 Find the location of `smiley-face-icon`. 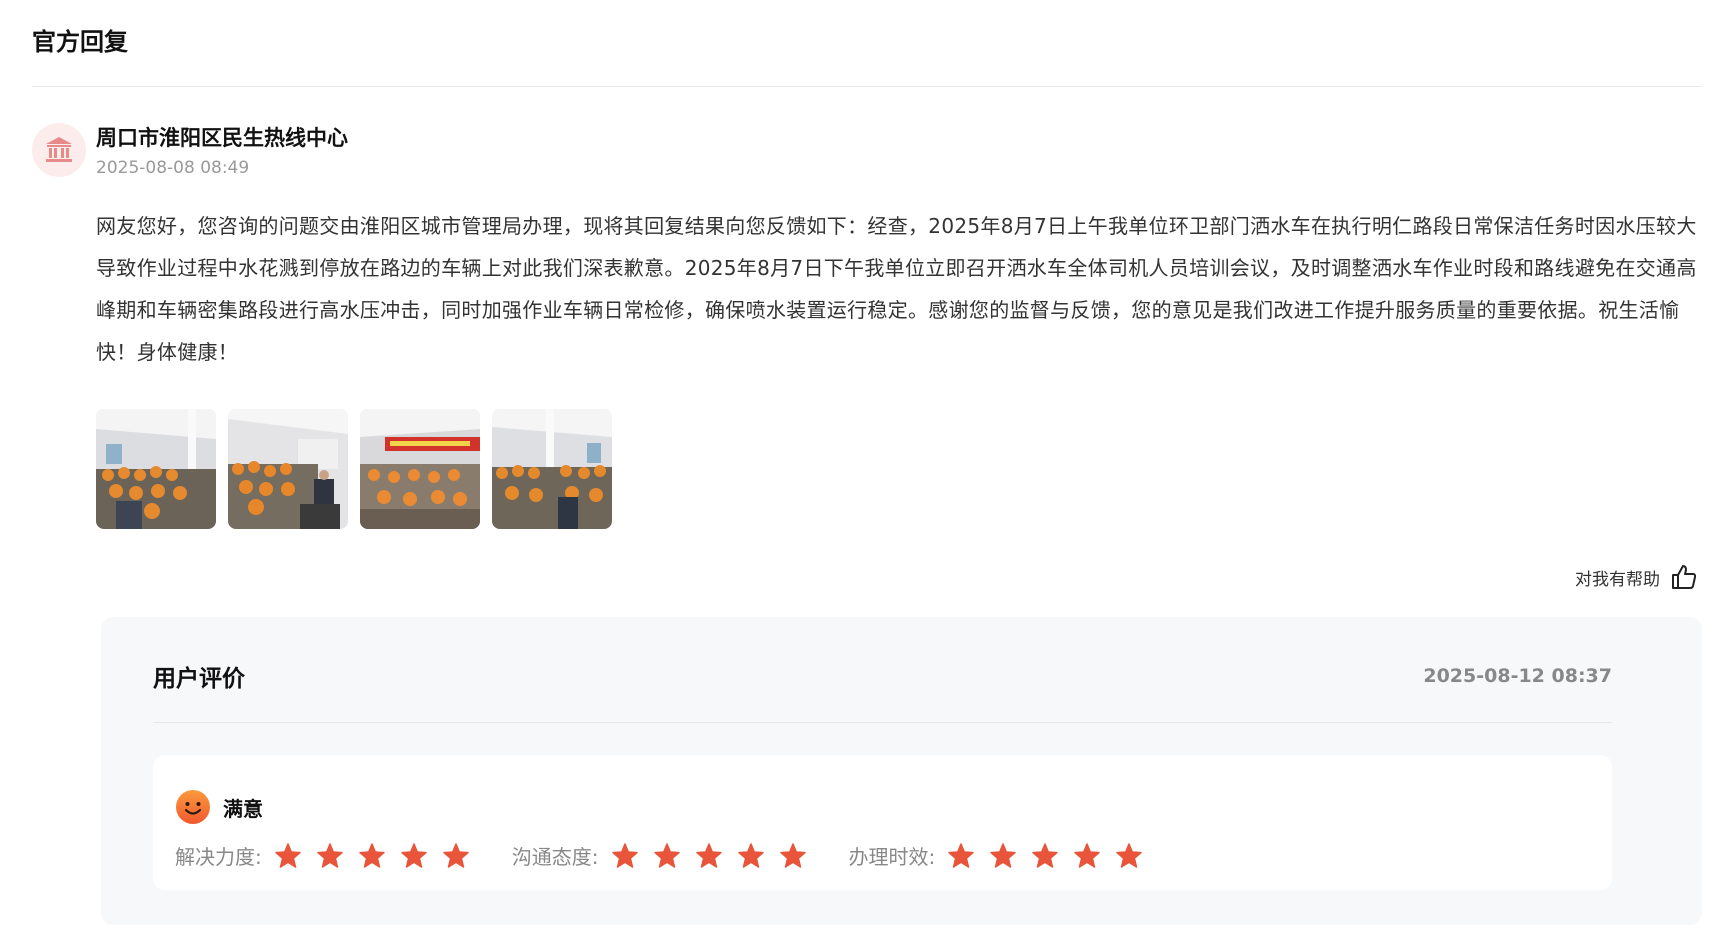

smiley-face-icon is located at coordinates (193, 807).